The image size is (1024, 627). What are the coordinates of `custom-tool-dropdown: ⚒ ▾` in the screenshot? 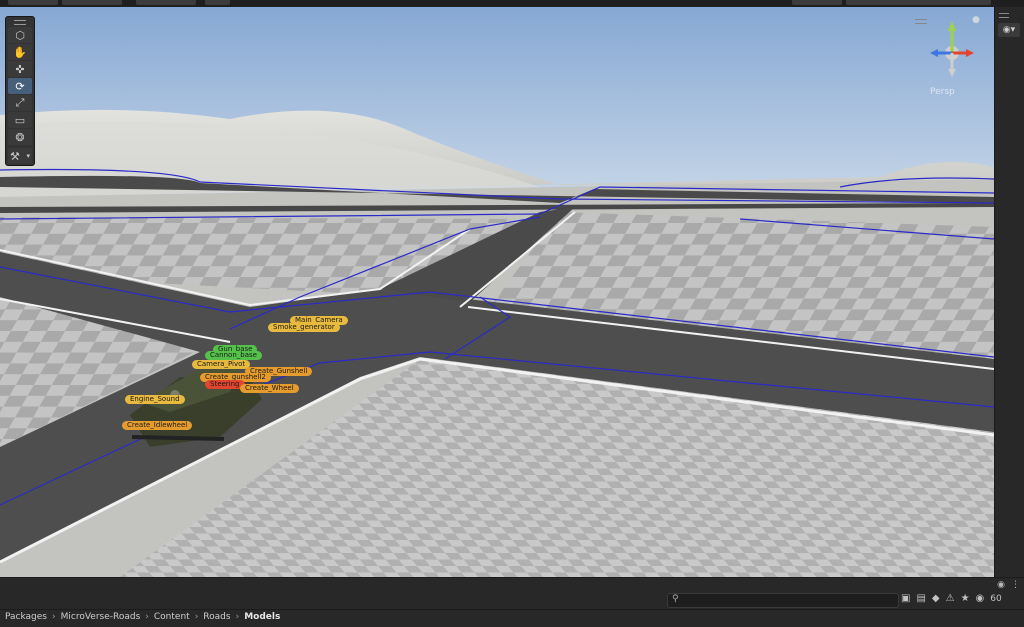 It's located at (20, 156).